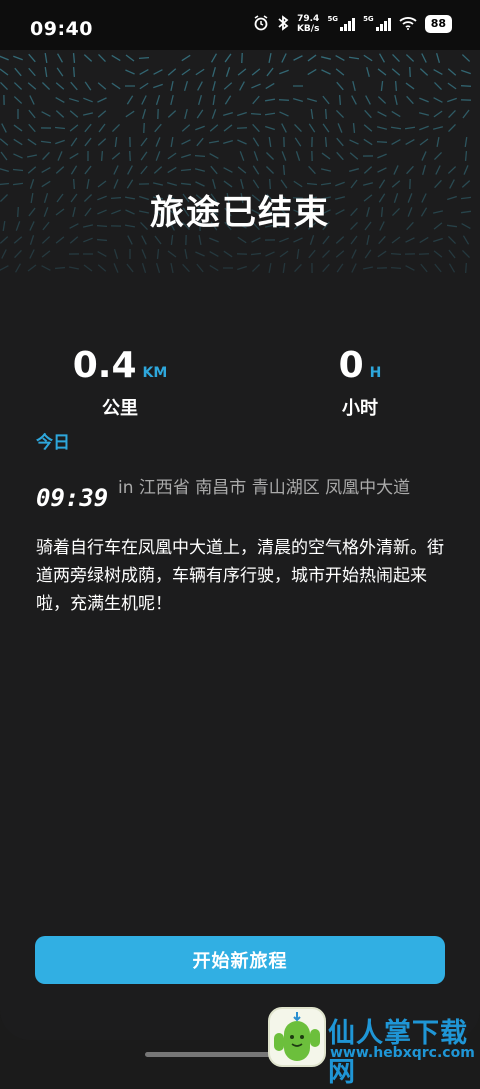 The image size is (480, 1089). What do you see at coordinates (332, 19) in the screenshot?
I see `sim1-type: 5G` at bounding box center [332, 19].